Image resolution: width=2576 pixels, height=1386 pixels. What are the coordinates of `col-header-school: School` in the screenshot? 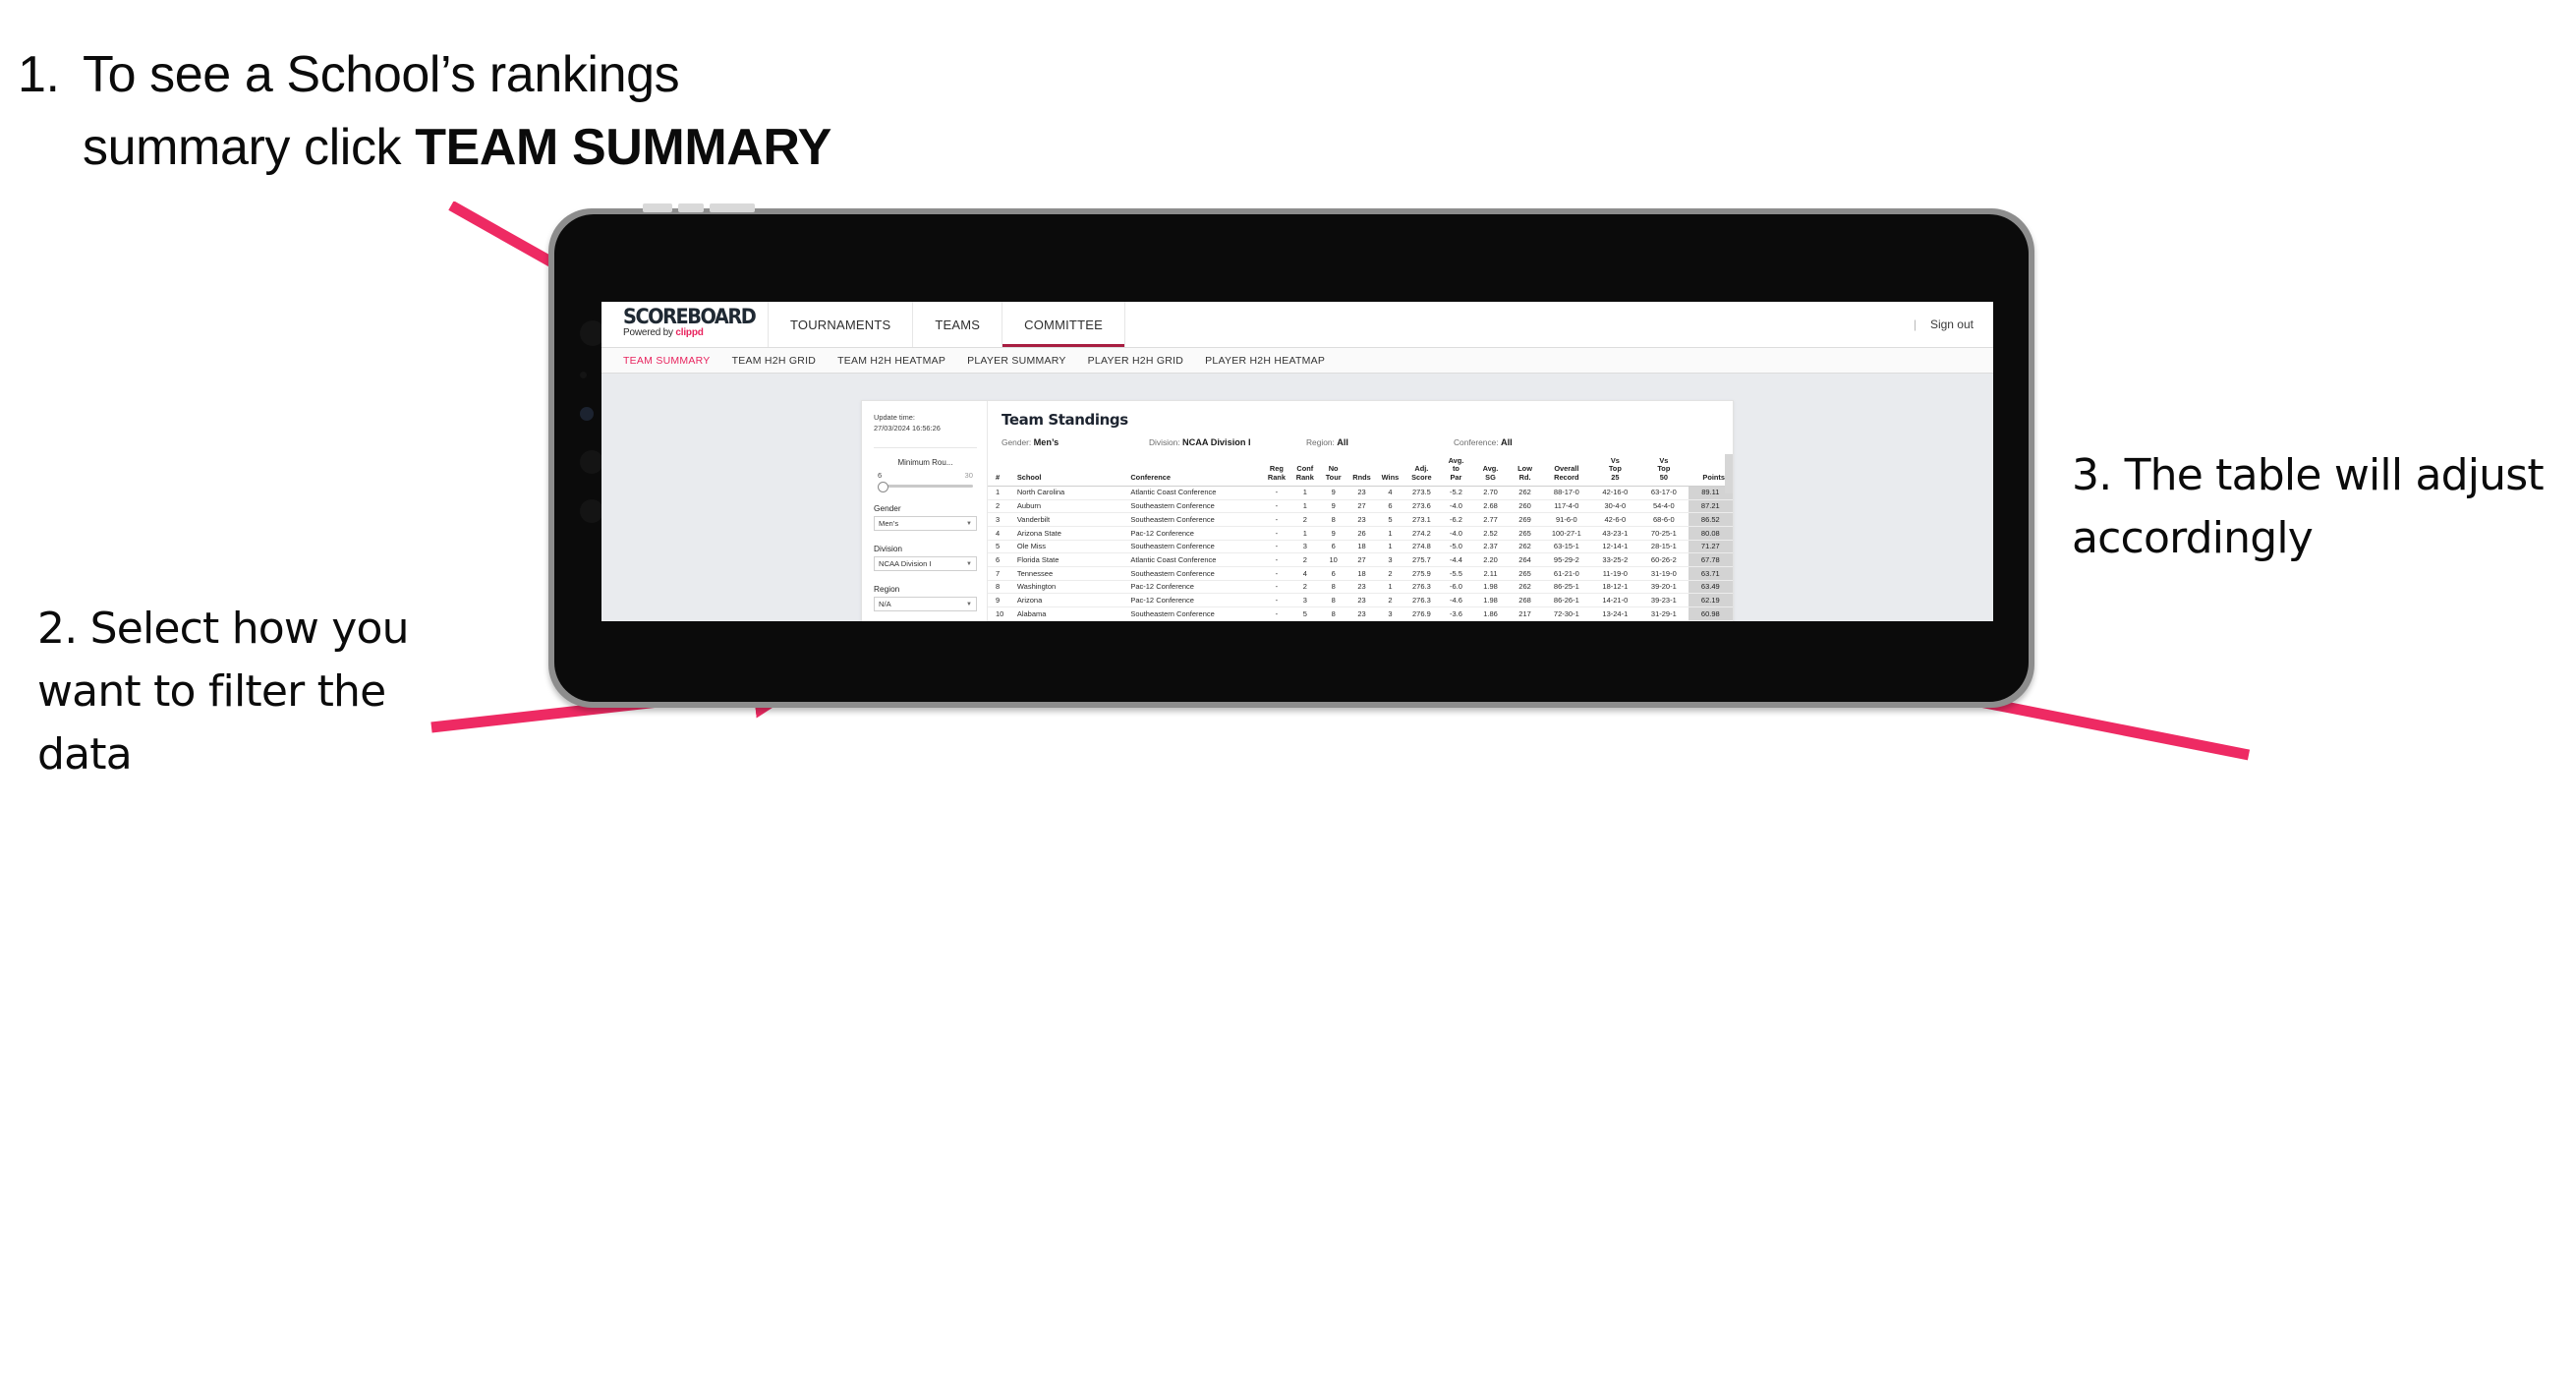 It's located at (1072, 470).